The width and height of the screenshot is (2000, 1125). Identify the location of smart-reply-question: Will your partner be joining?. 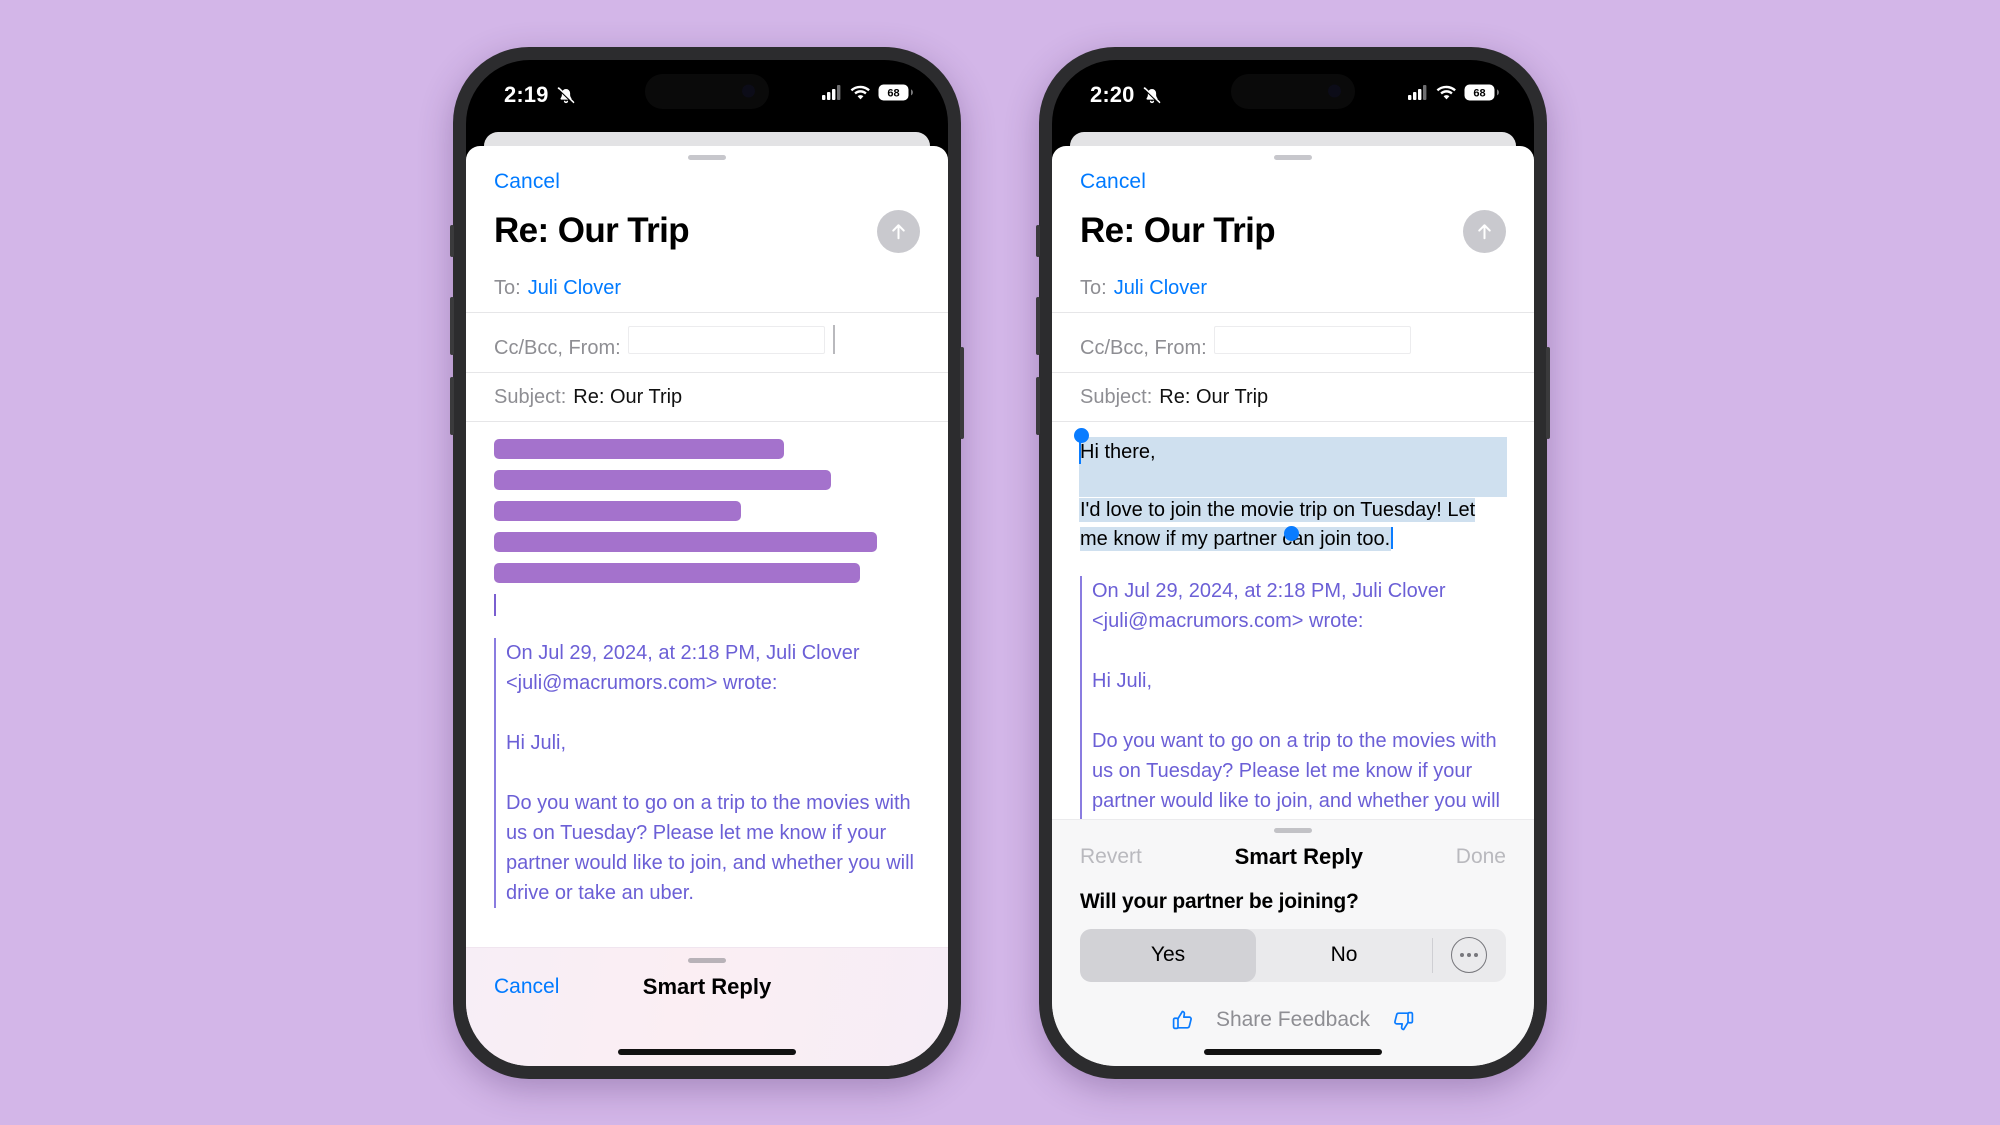
(1219, 901).